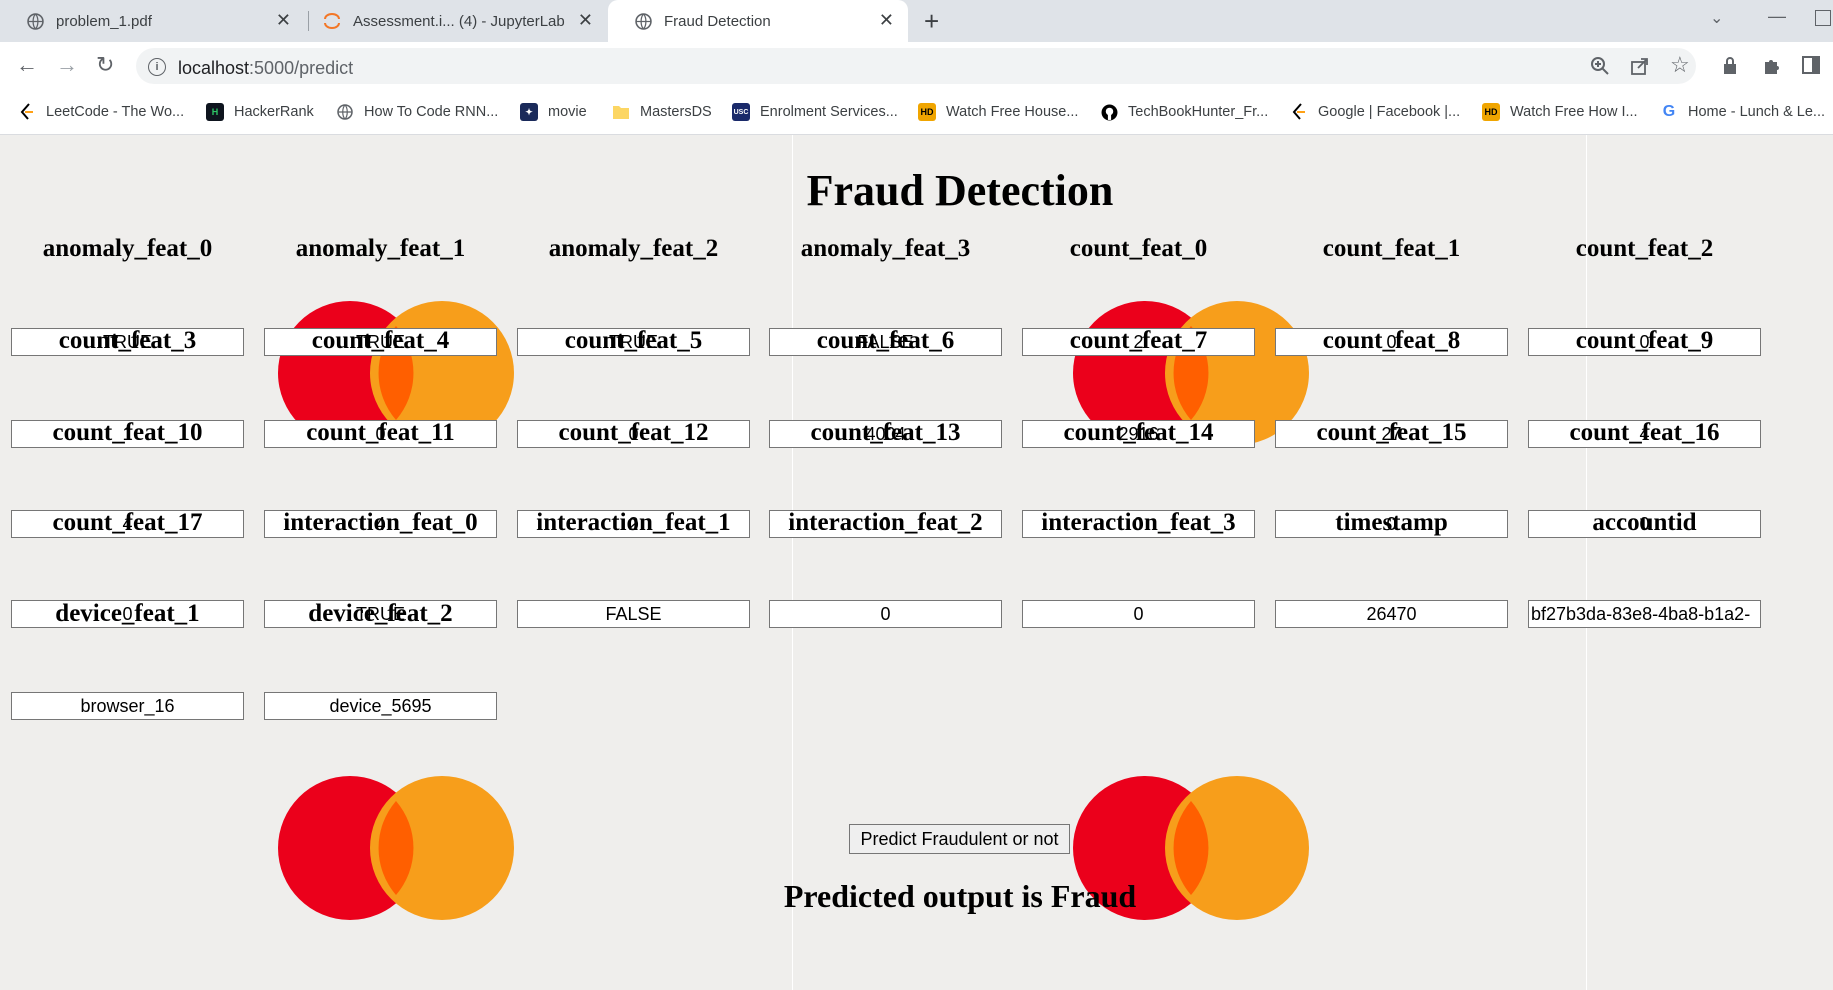 This screenshot has height=990, width=1833. I want to click on tab-jupyterlab: Assessment.i... (4) - JupyterLab ✕, so click(458, 21).